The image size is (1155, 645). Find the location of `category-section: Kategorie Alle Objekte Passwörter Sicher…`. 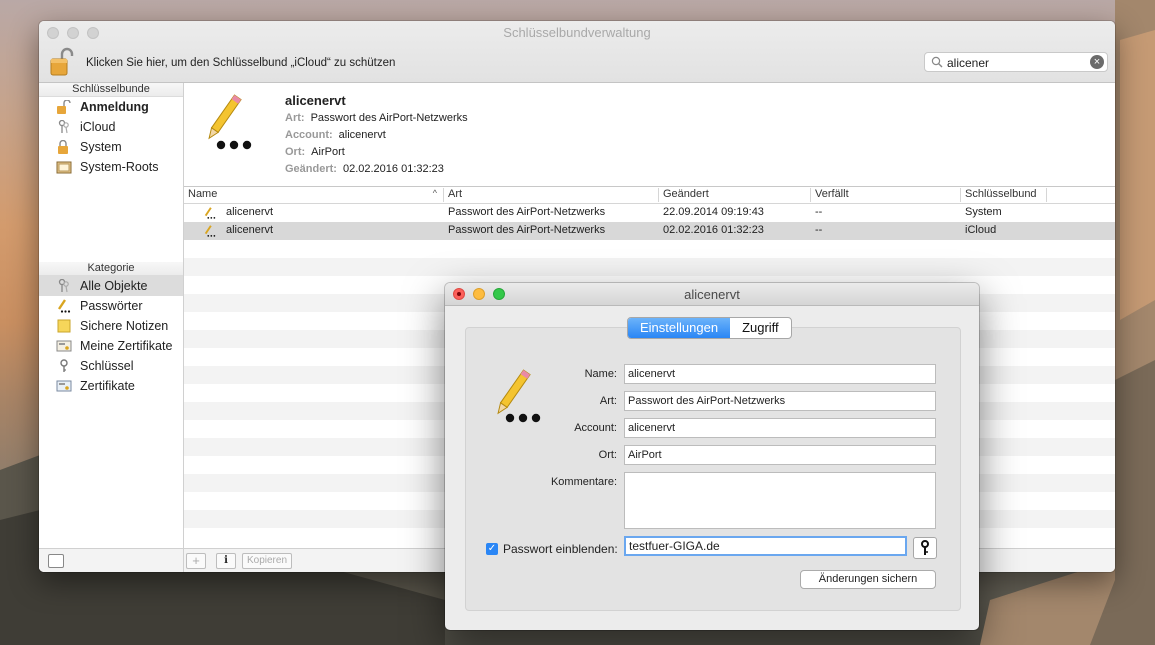

category-section: Kategorie Alle Objekte Passwörter Sicher… is located at coordinates (111, 329).